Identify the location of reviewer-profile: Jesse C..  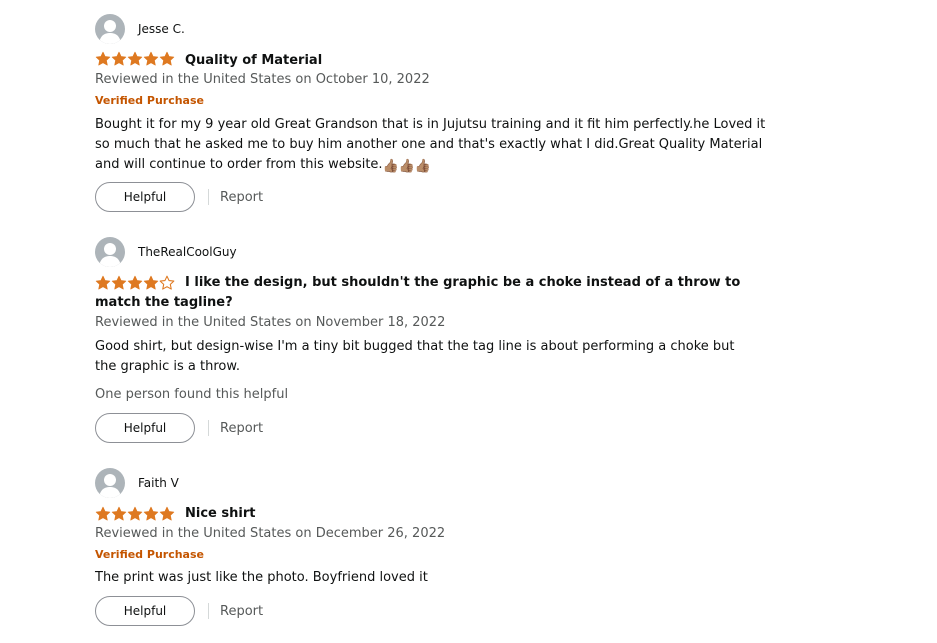
(140, 29).